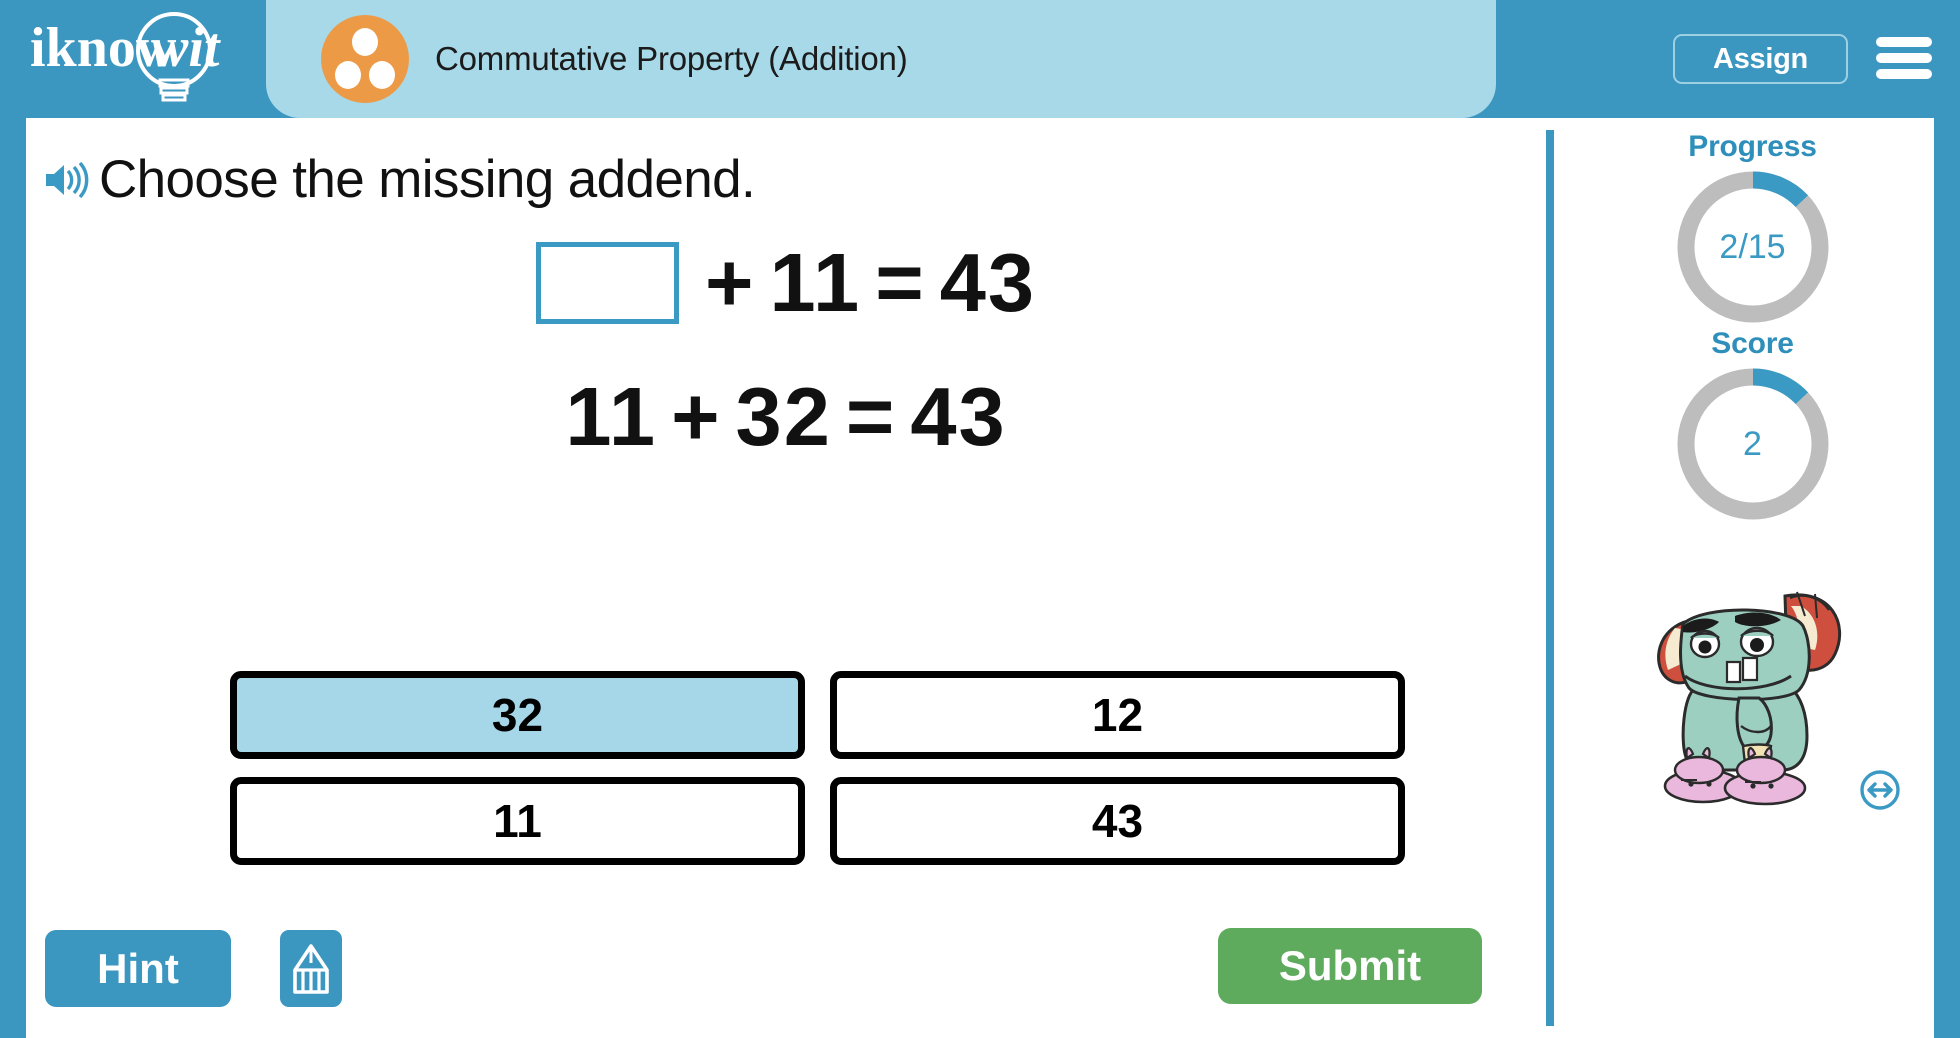 This screenshot has height=1038, width=1960. What do you see at coordinates (67, 180) in the screenshot?
I see `speaker-audio-icon` at bounding box center [67, 180].